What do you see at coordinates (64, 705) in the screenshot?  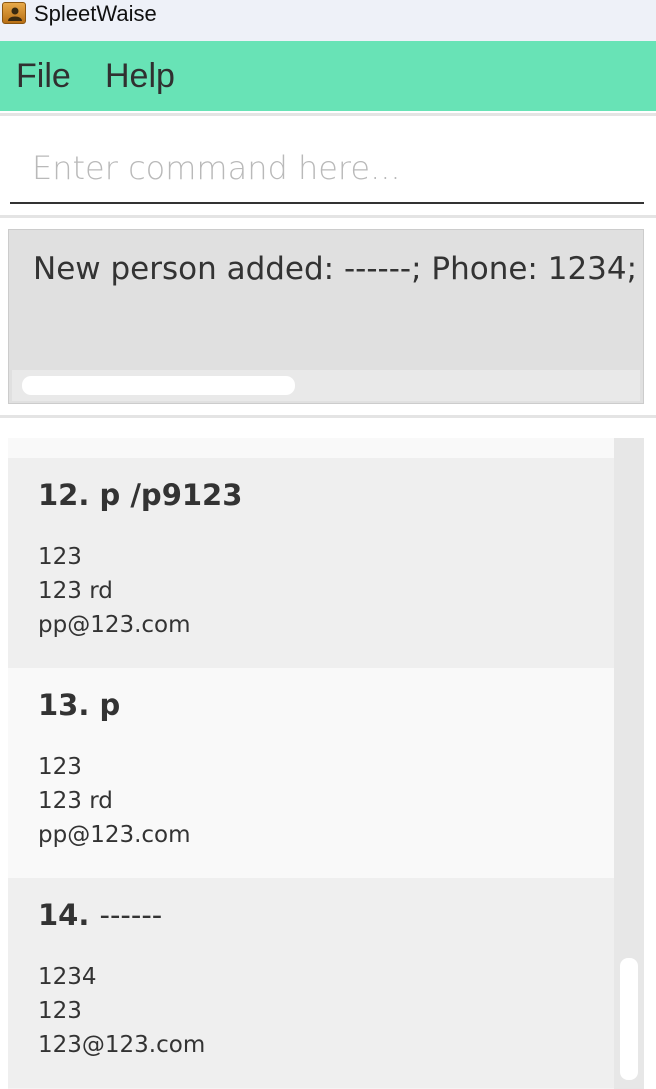 I see `person-index: 13.` at bounding box center [64, 705].